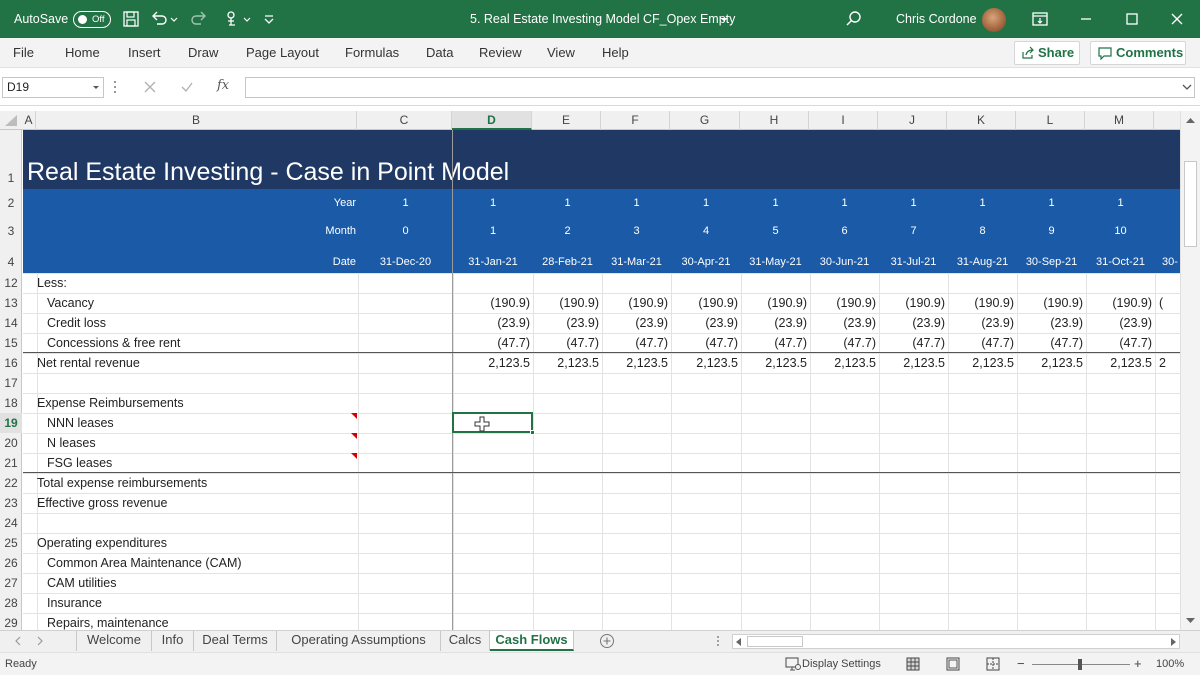  What do you see at coordinates (956, 641) in the screenshot?
I see `horizontal-scrollbar` at bounding box center [956, 641].